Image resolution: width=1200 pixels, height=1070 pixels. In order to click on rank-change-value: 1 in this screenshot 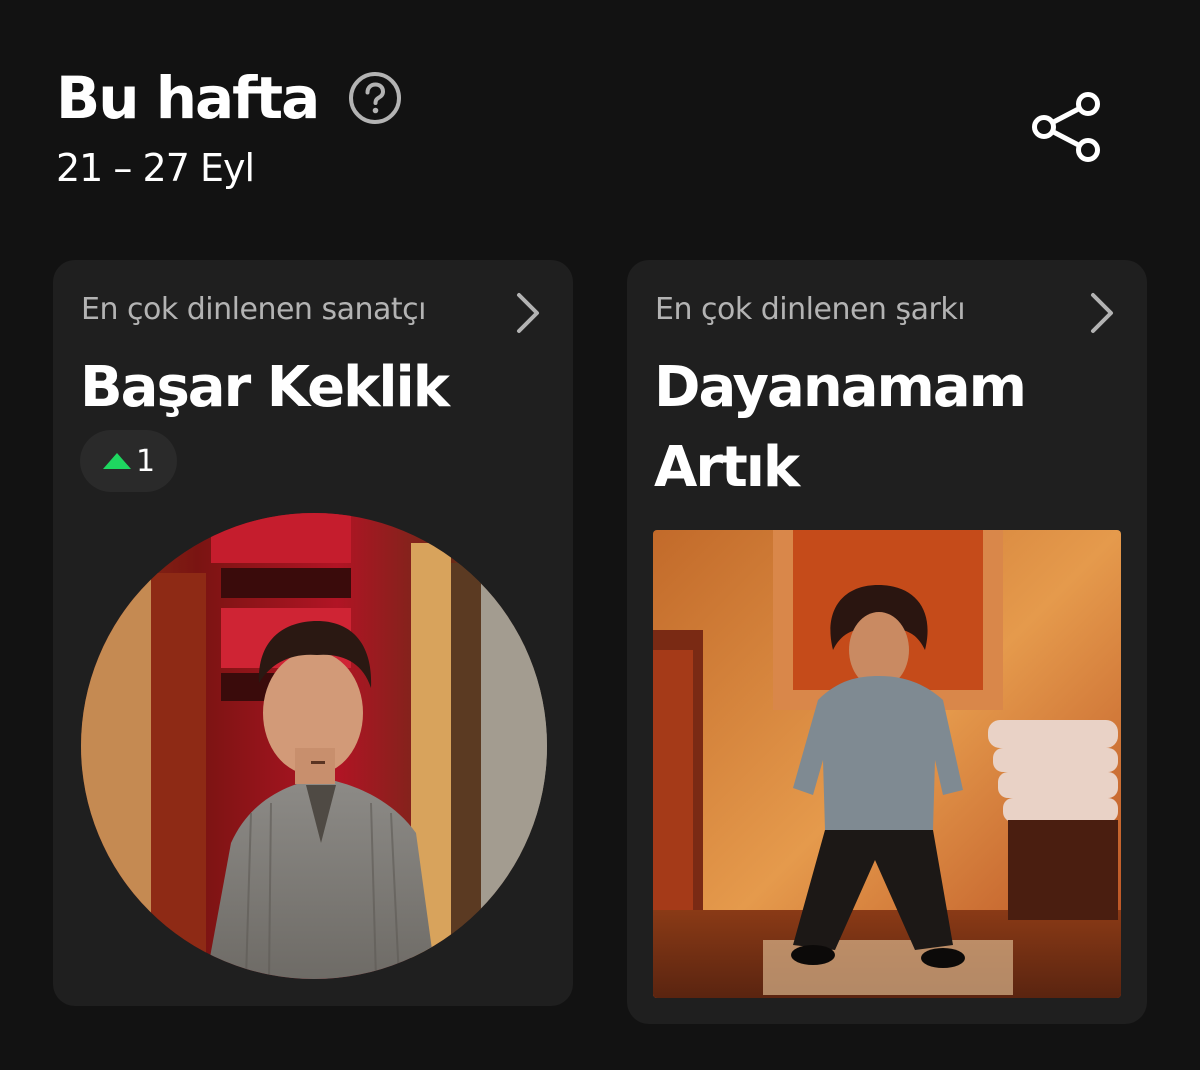, I will do `click(146, 461)`.